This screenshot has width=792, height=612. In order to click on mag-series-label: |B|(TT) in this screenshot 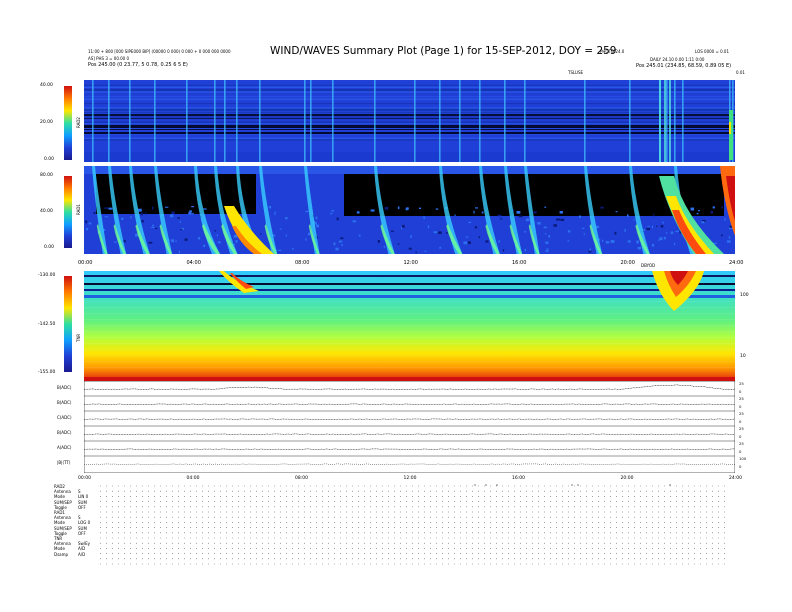, I will do `click(64, 462)`.